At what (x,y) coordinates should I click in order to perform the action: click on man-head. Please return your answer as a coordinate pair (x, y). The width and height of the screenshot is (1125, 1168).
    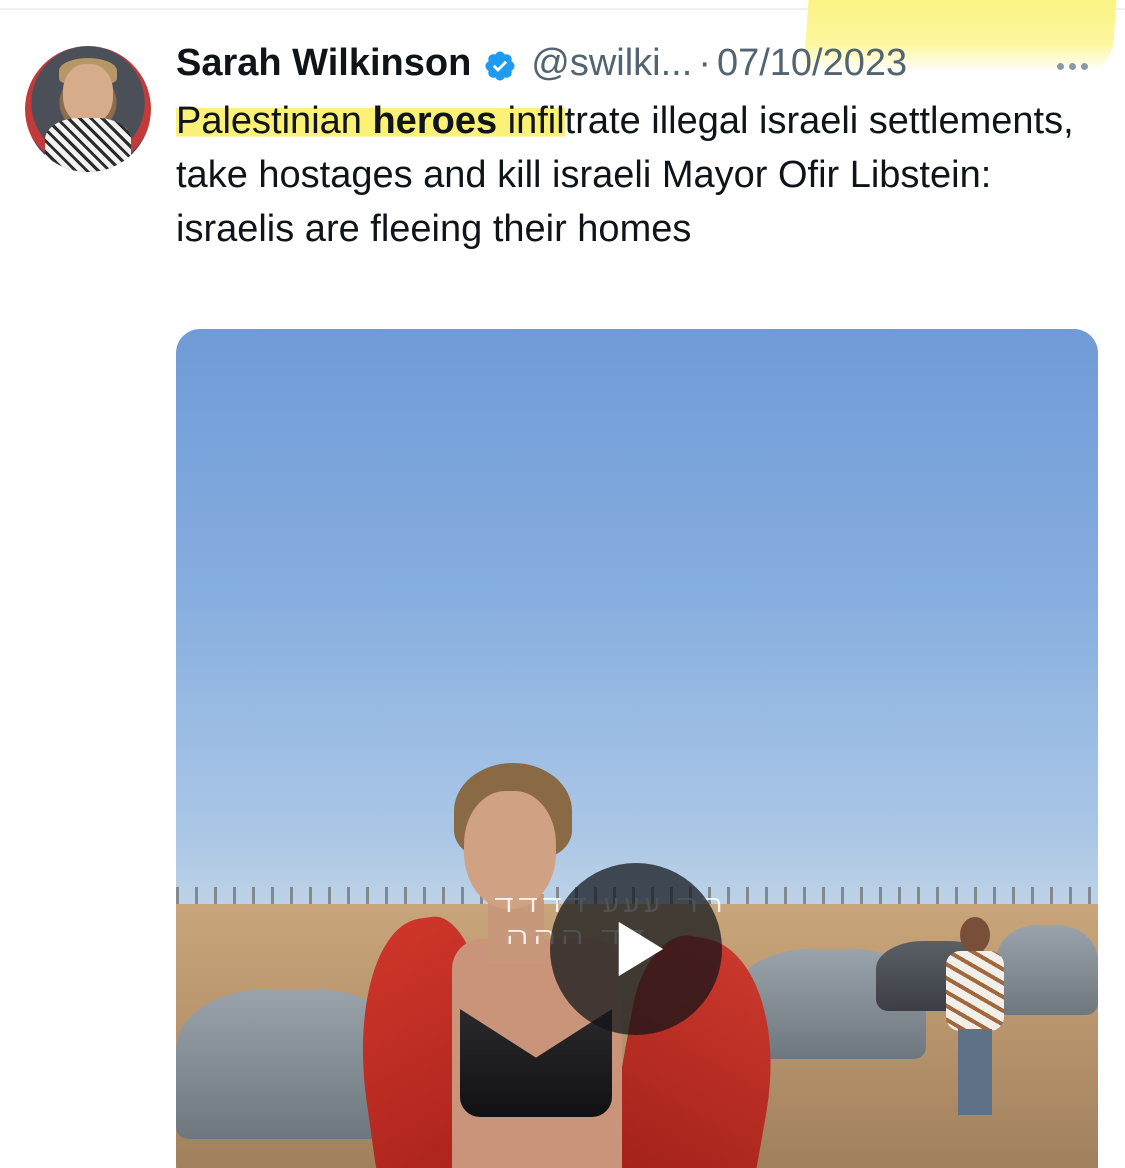
    Looking at the image, I should click on (975, 935).